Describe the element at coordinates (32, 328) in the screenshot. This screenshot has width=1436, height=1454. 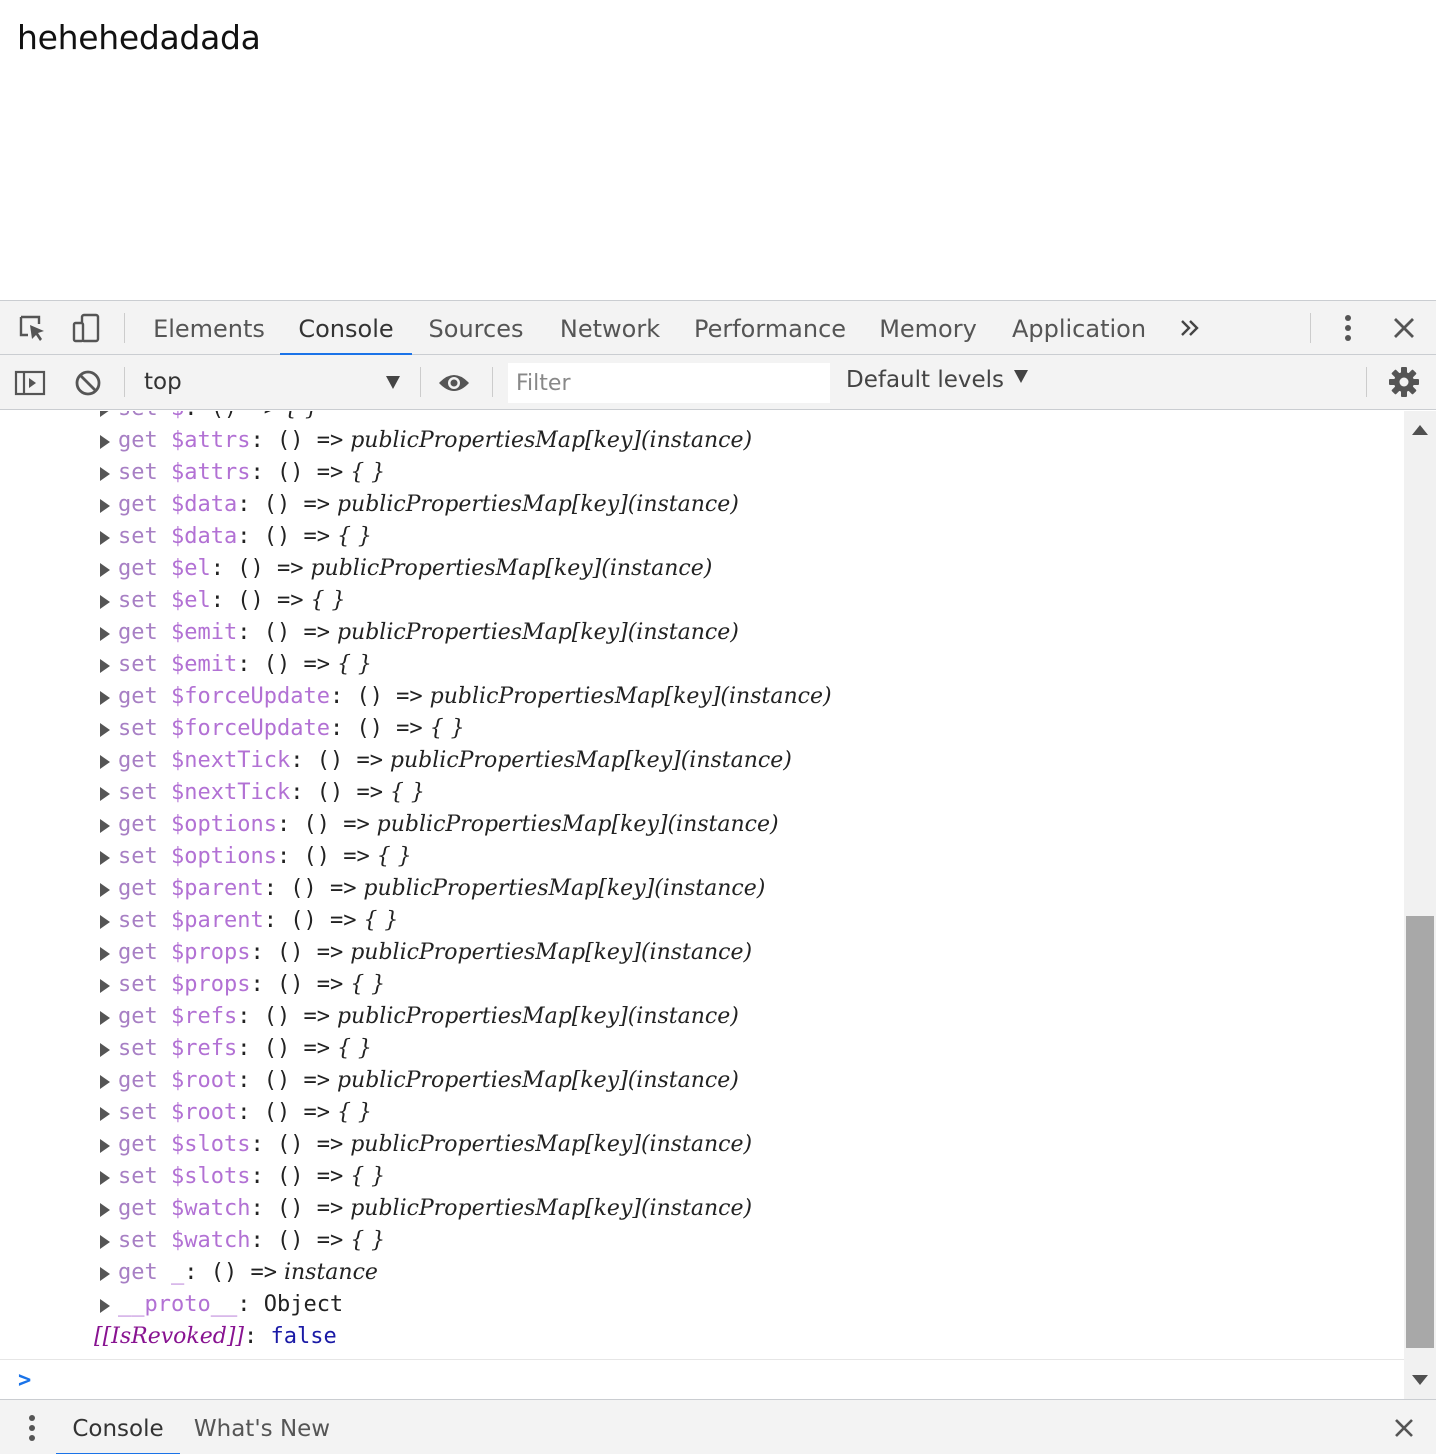
I see `inspect-element-icon` at that location.